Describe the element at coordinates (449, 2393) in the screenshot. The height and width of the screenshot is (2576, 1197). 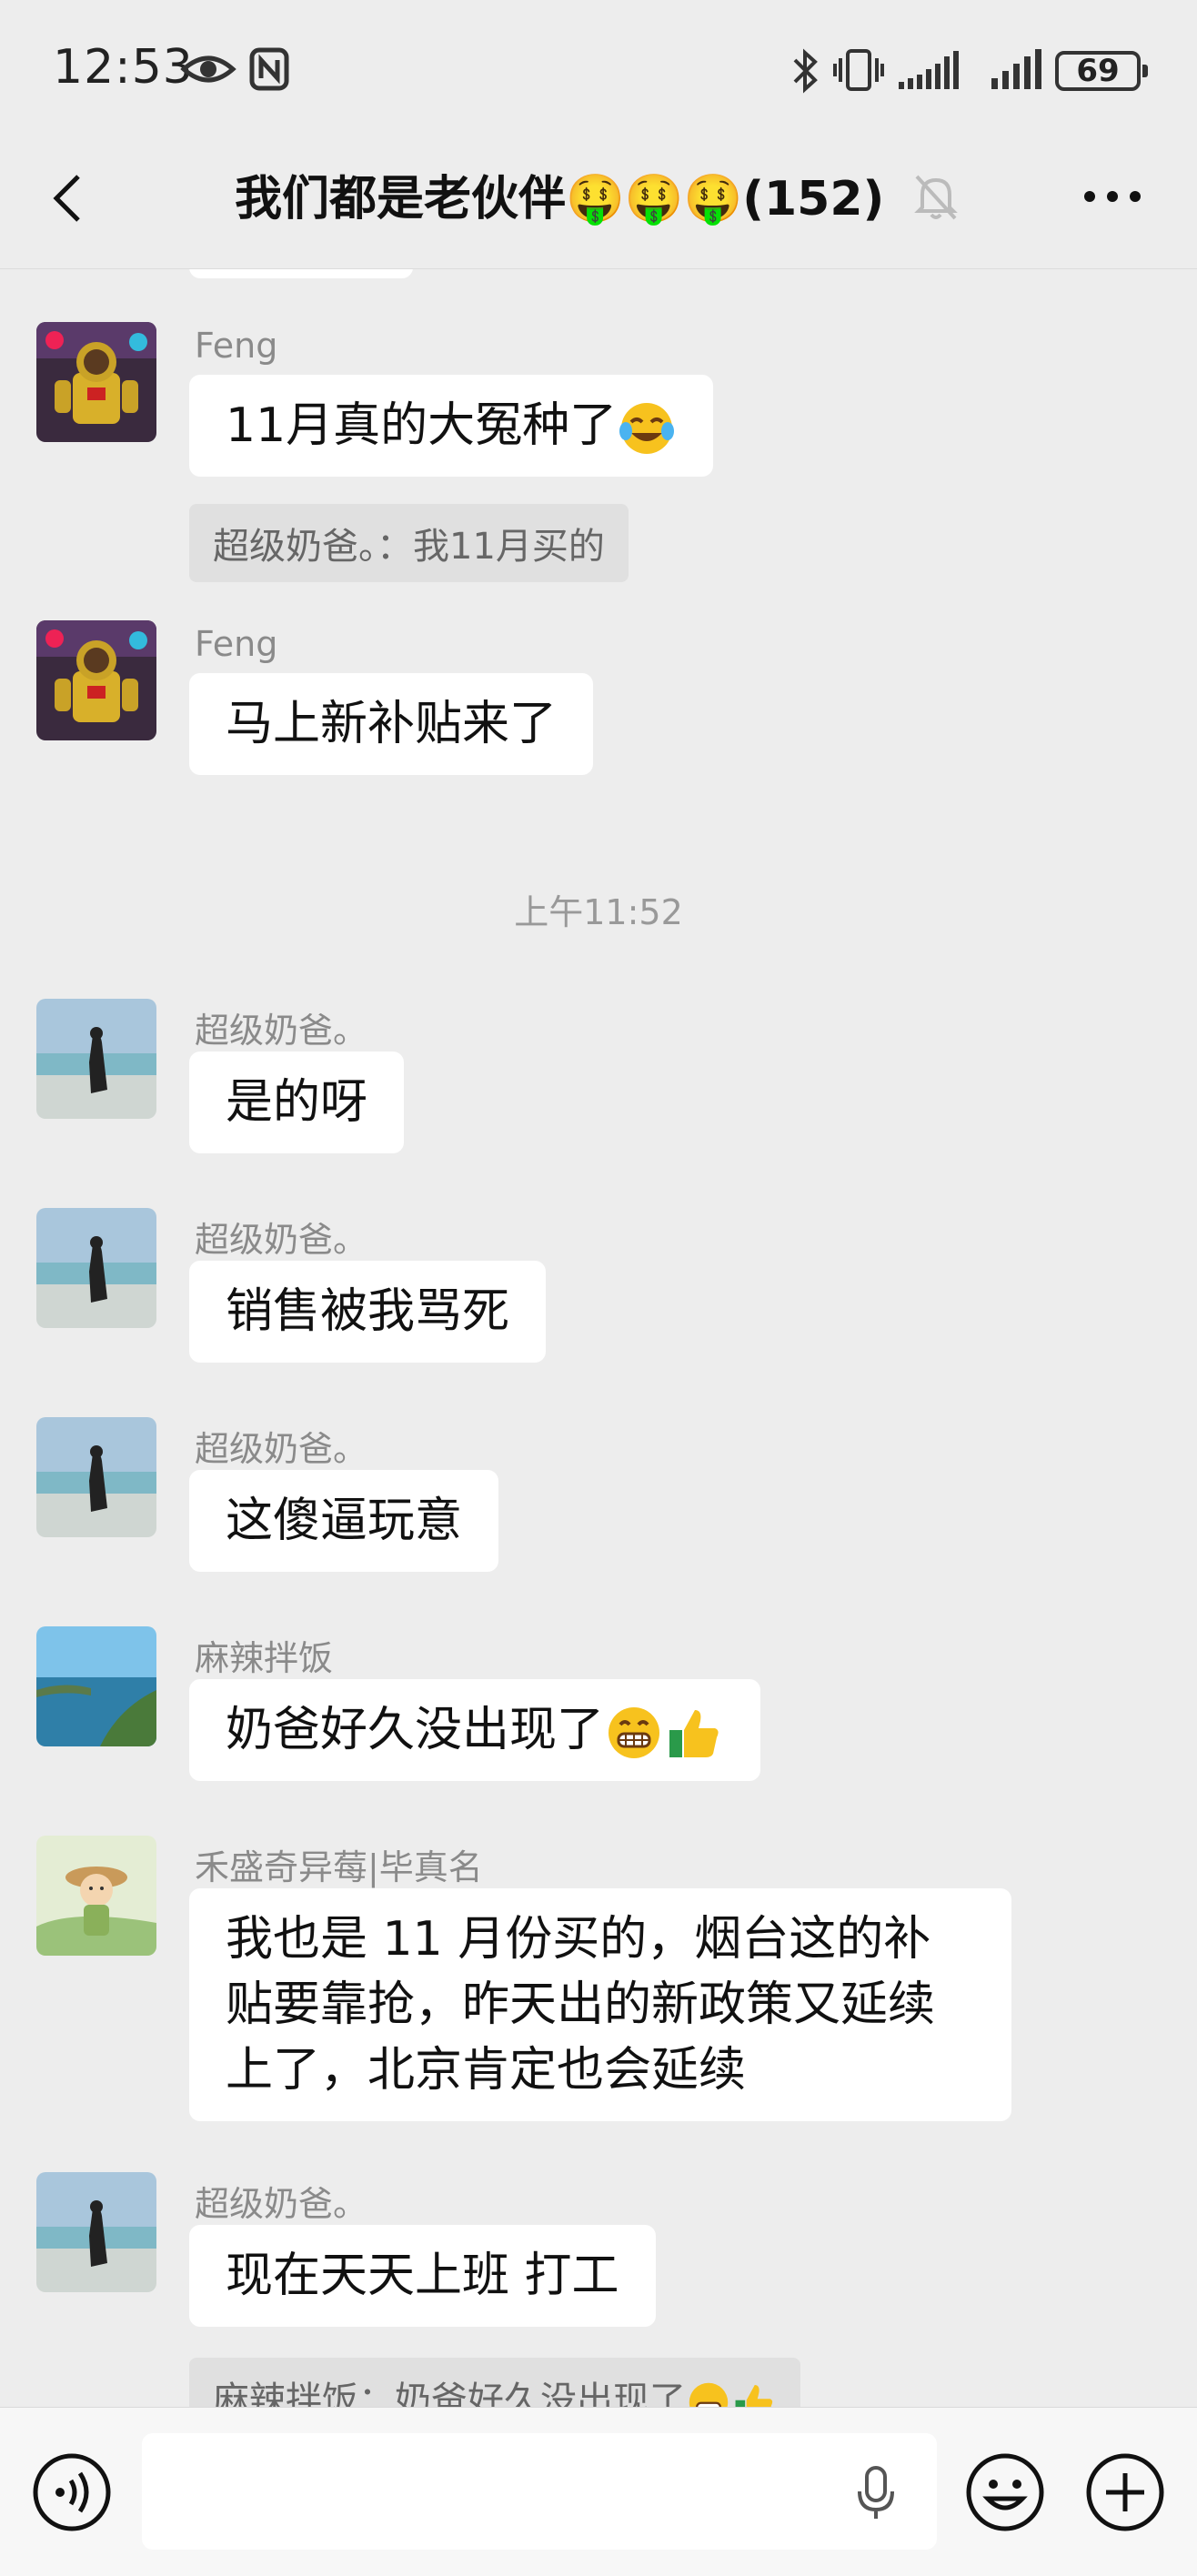
I see `quoted-text: 麻辣拌饭：奶爸好久没出现了` at that location.